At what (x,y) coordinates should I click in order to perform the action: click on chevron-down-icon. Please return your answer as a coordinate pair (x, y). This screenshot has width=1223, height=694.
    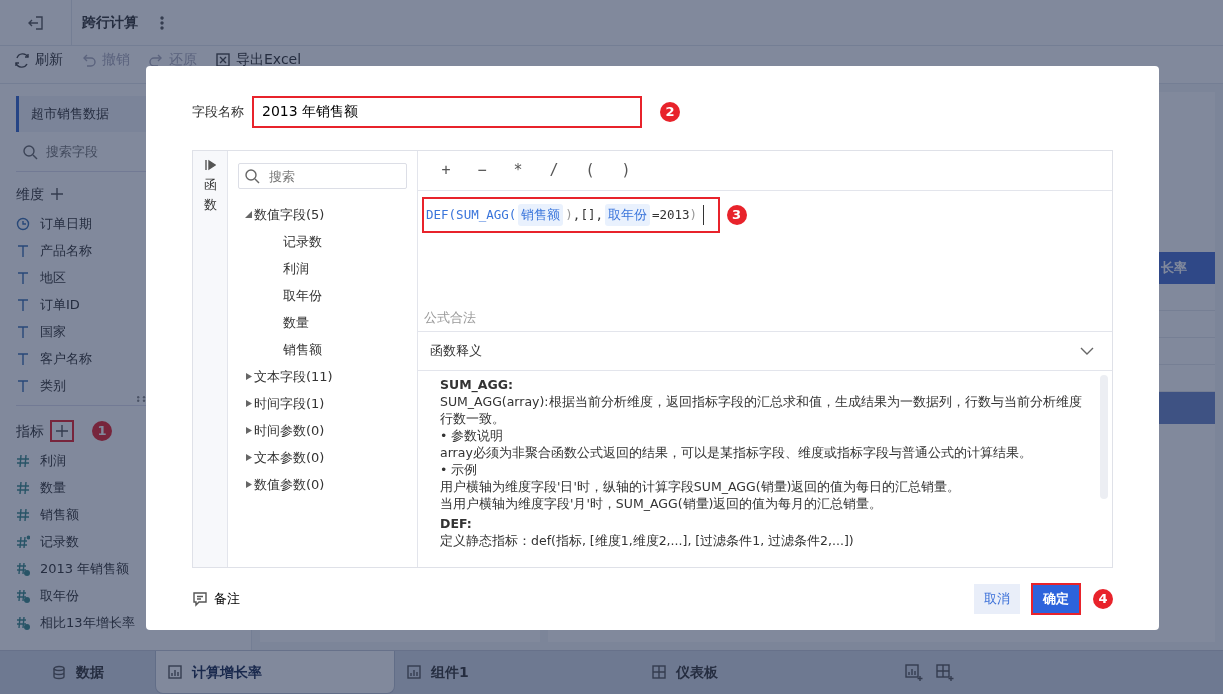
    Looking at the image, I should click on (1087, 351).